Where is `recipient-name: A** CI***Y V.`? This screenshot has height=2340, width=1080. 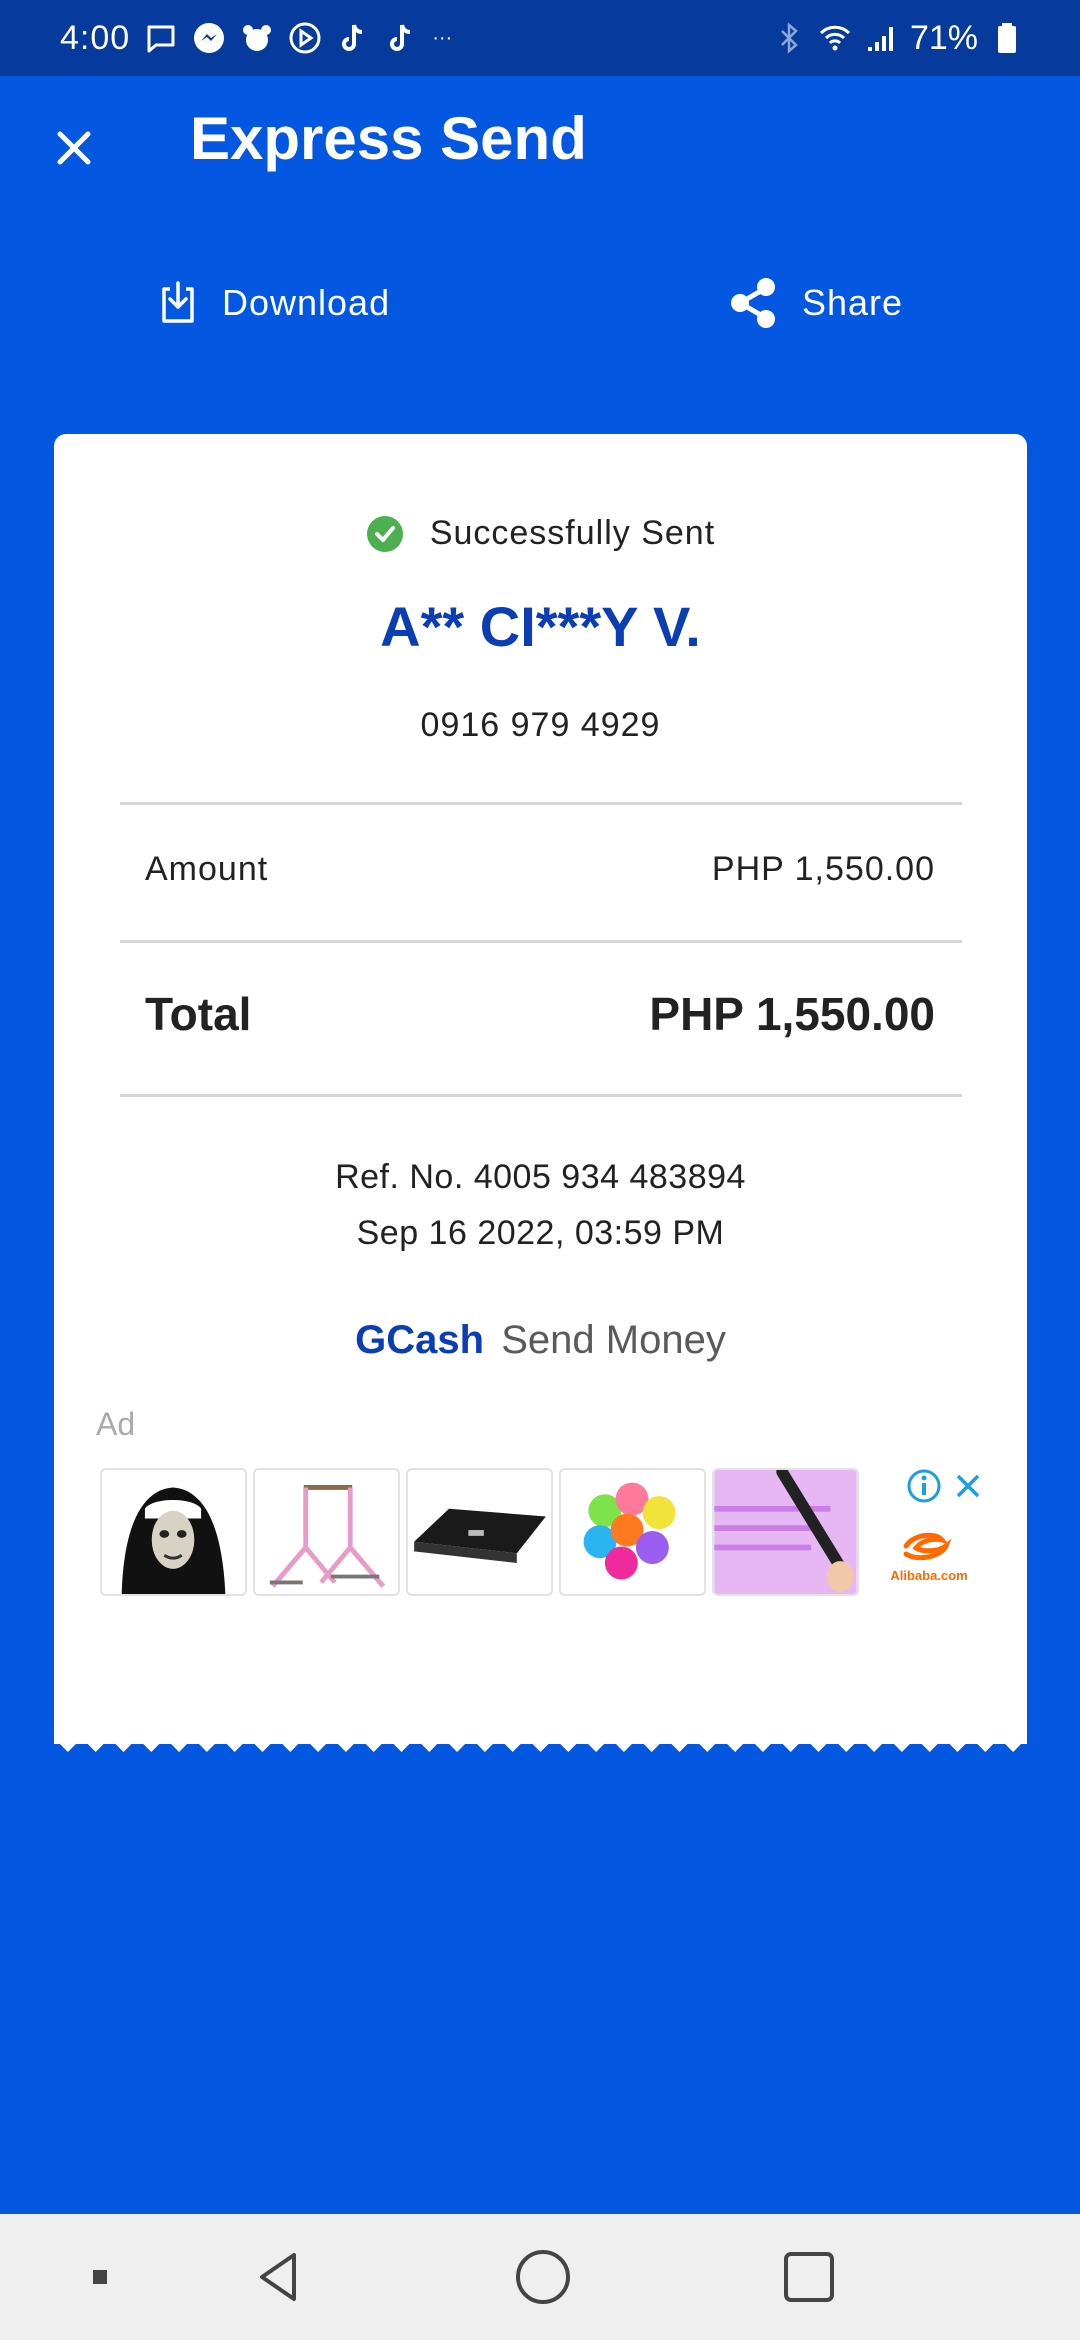
recipient-name: A** CI***Y V. is located at coordinates (540, 626).